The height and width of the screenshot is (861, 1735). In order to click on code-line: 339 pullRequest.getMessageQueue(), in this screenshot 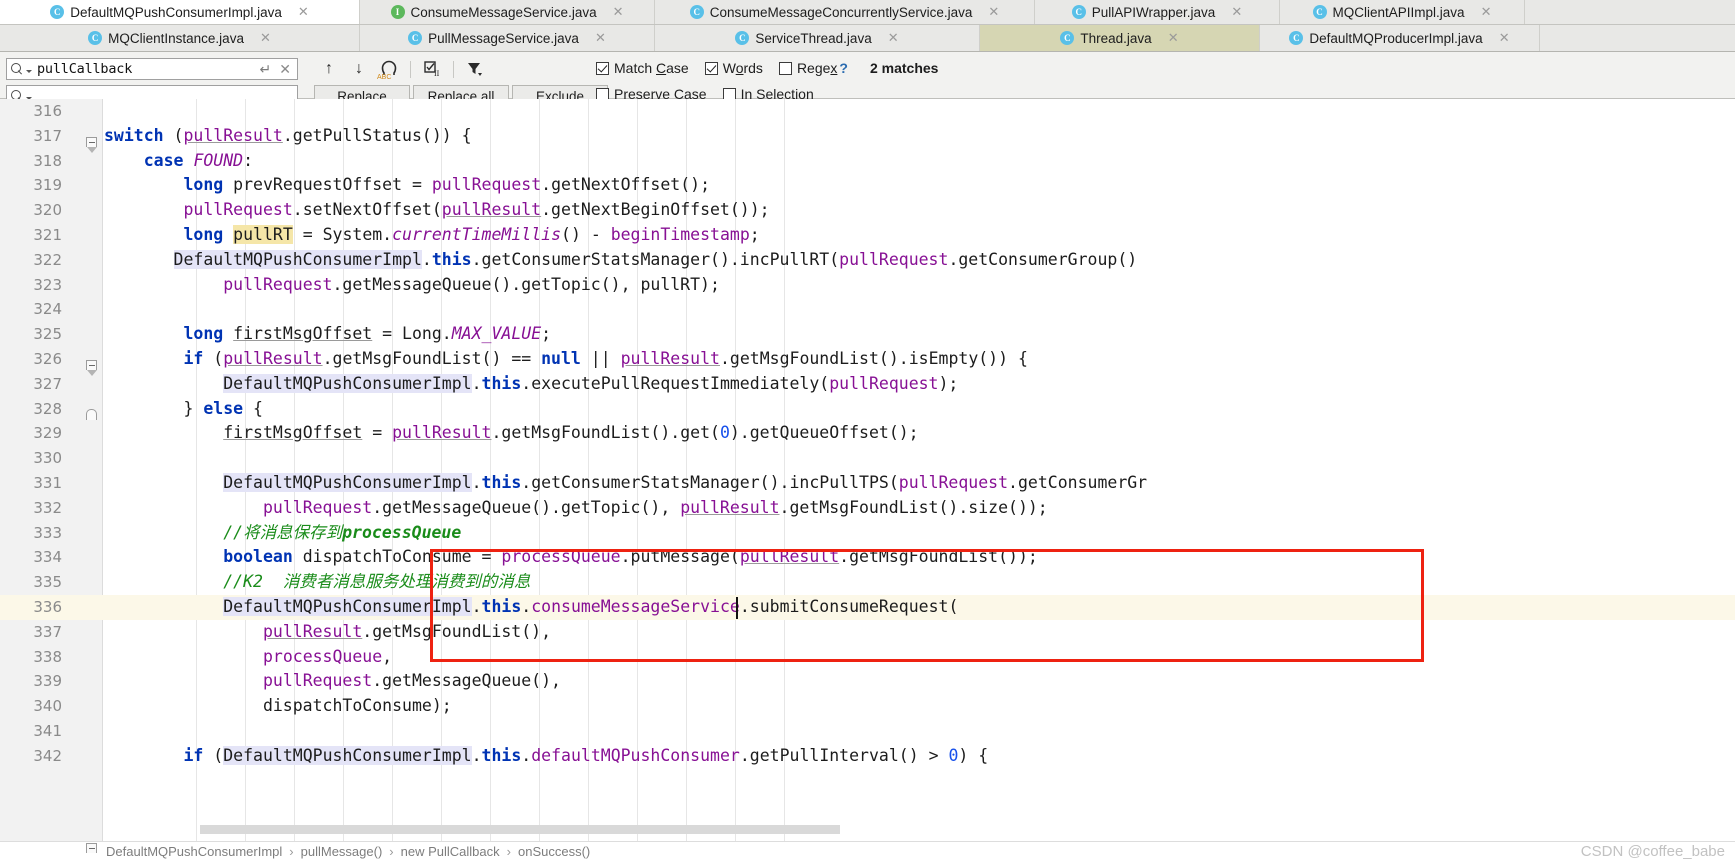, I will do `click(867, 681)`.